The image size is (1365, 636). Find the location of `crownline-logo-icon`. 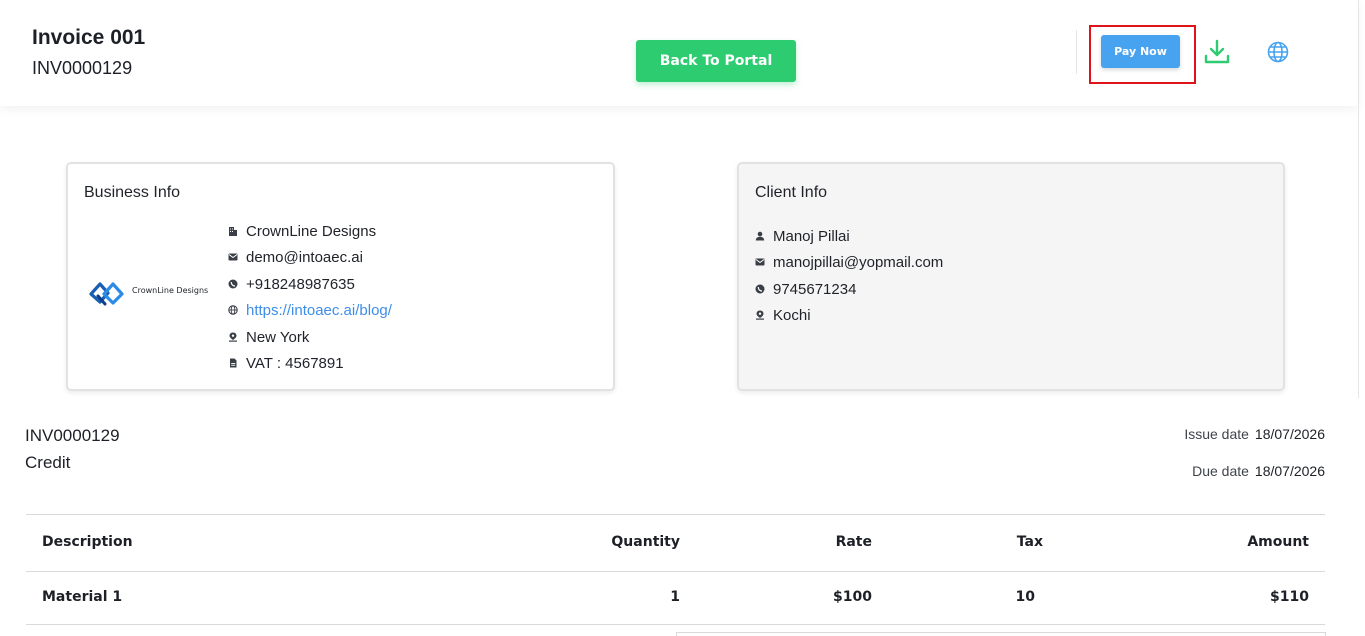

crownline-logo-icon is located at coordinates (106, 294).